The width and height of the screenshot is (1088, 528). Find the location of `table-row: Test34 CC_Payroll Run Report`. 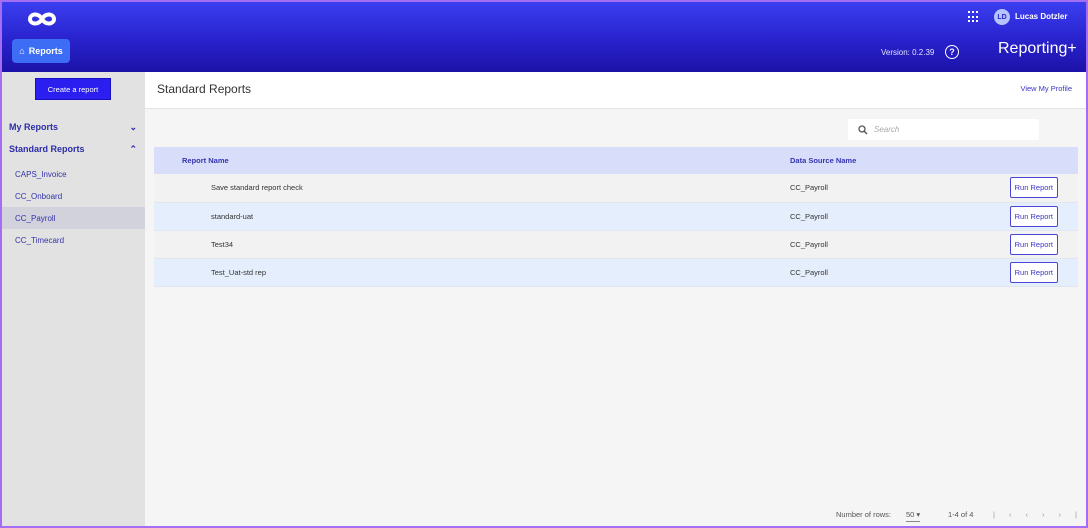

table-row: Test34 CC_Payroll Run Report is located at coordinates (616, 244).